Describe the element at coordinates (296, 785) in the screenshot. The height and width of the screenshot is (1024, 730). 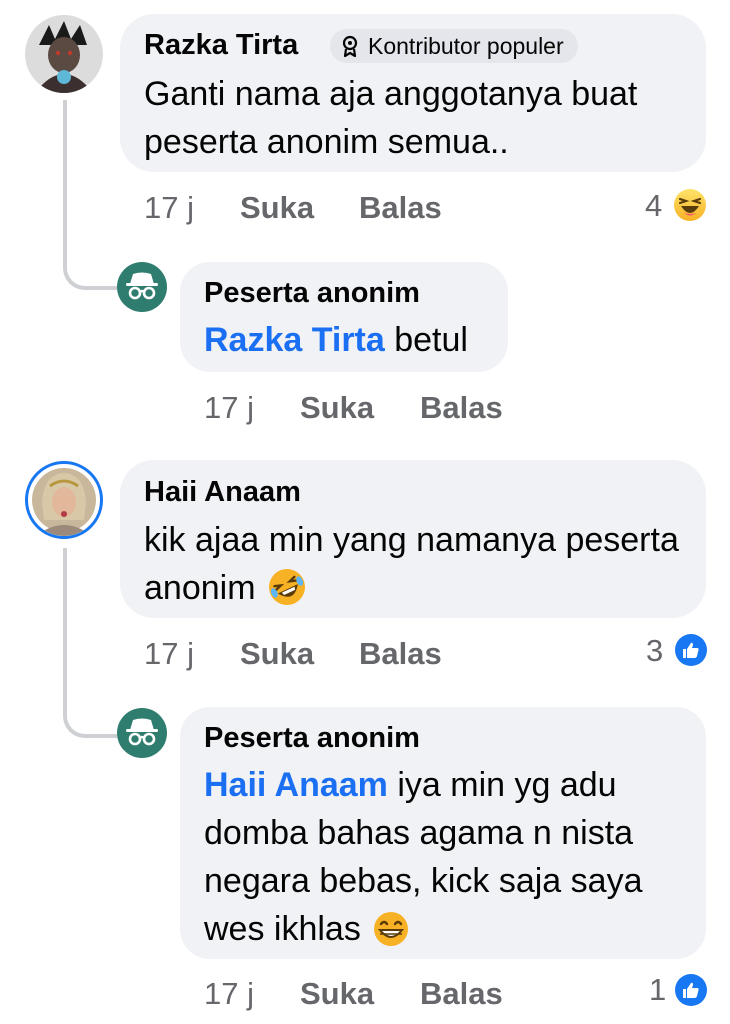
I see `mention-link: Haii Anaam` at that location.